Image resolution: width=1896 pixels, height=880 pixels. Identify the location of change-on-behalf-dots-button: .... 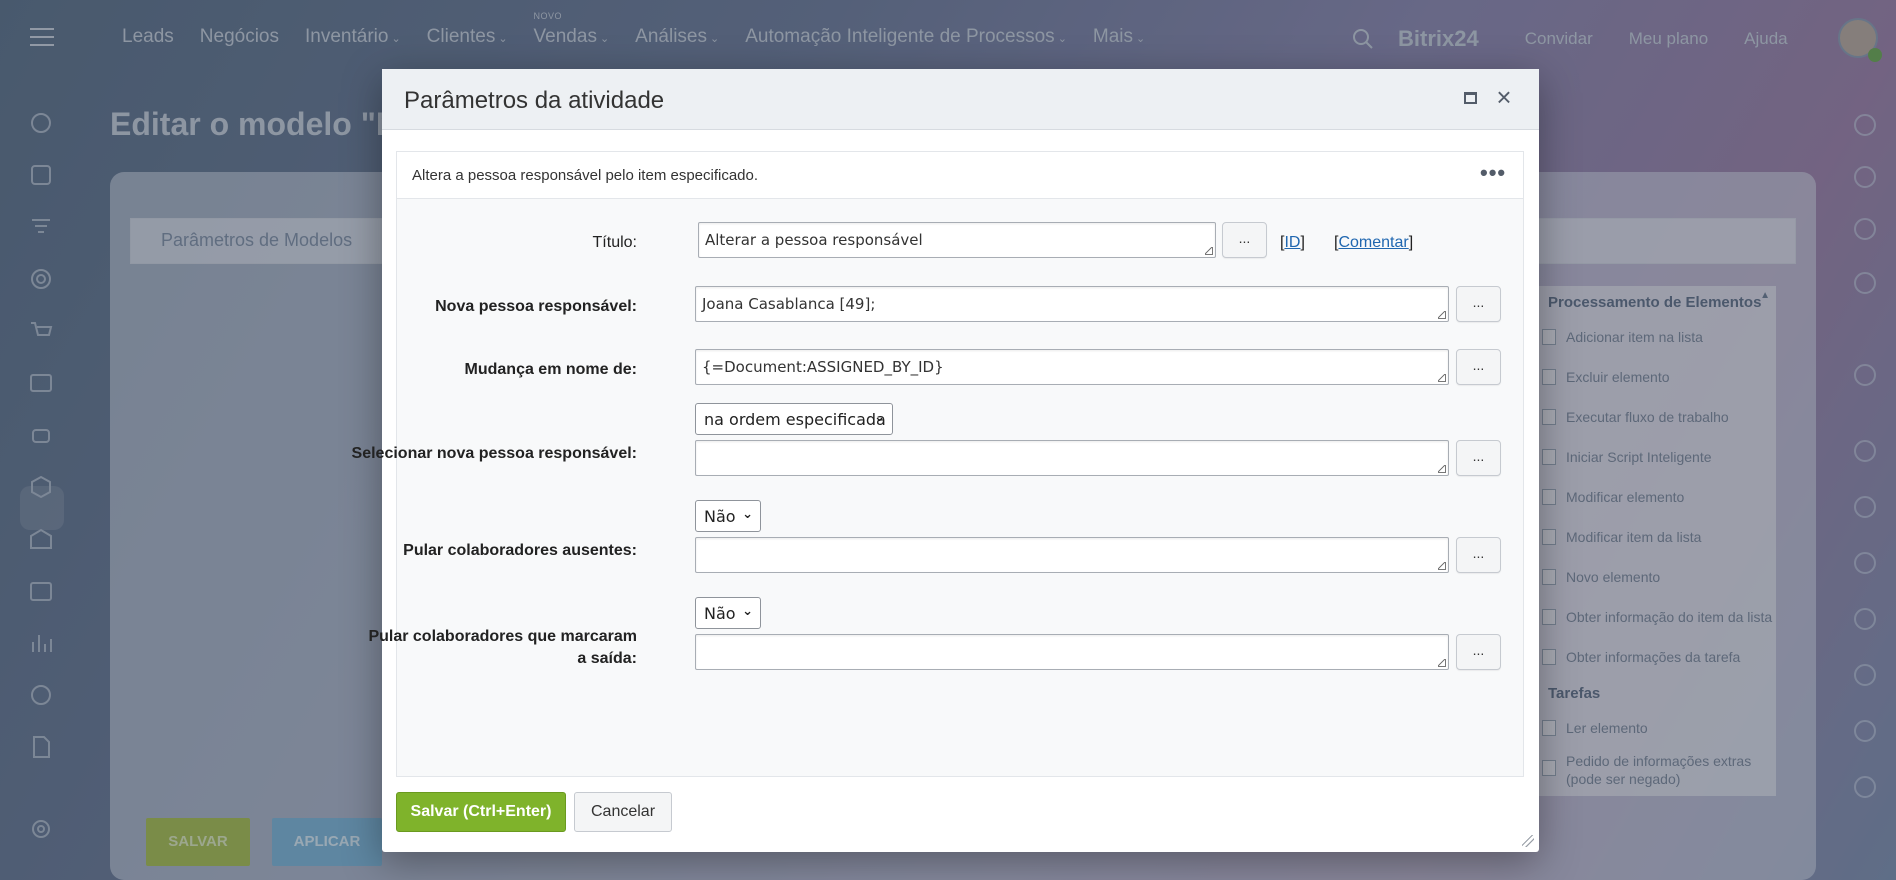
(1478, 367).